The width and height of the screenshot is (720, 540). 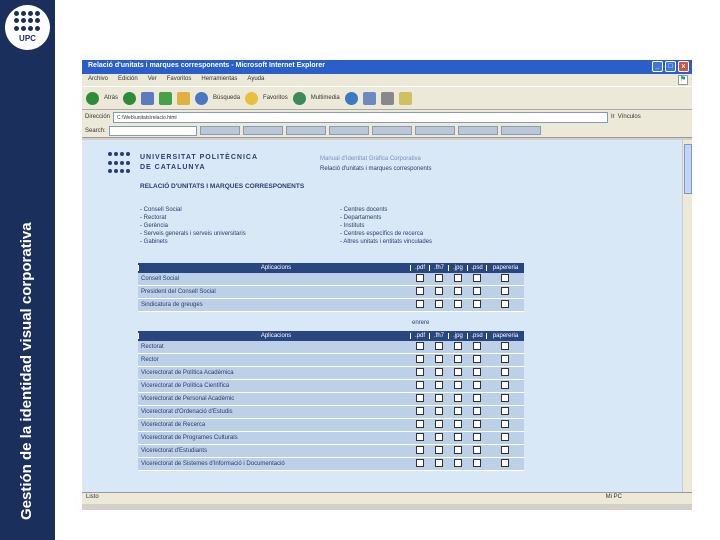 What do you see at coordinates (440, 210) in the screenshot?
I see `list-item: - Centres docents` at bounding box center [440, 210].